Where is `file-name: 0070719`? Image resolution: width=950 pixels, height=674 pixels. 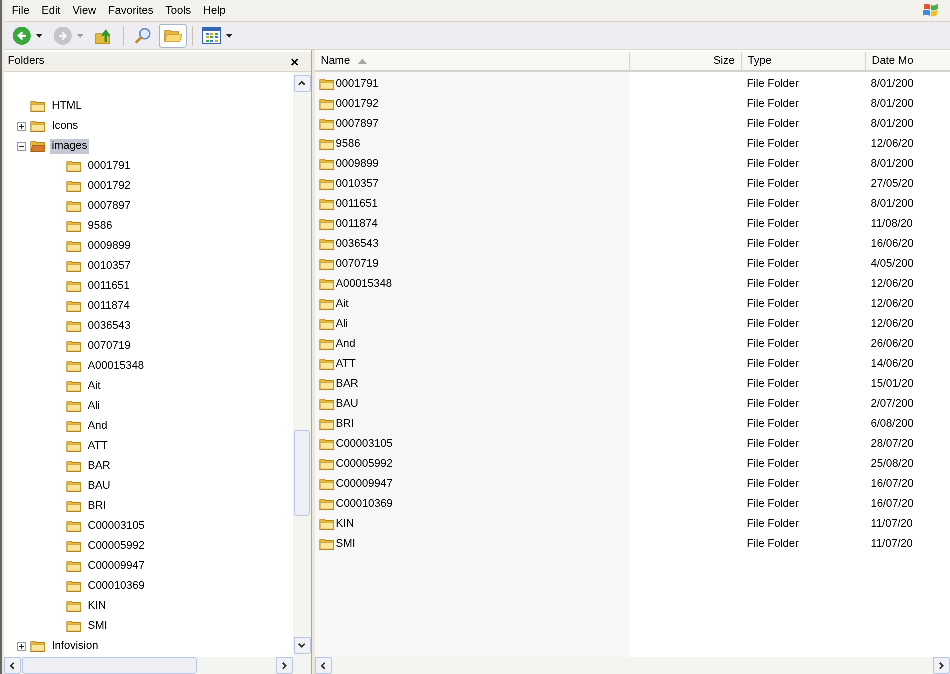 file-name: 0070719 is located at coordinates (357, 264).